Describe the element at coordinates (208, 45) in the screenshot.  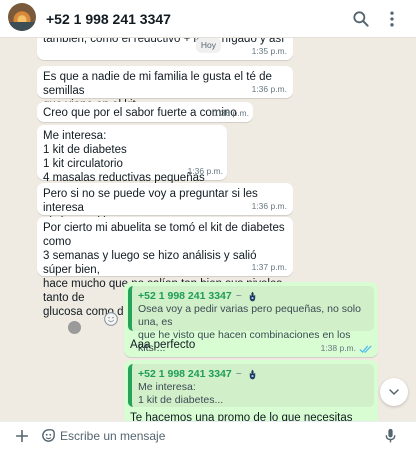
I see `date-chip: Hoy` at that location.